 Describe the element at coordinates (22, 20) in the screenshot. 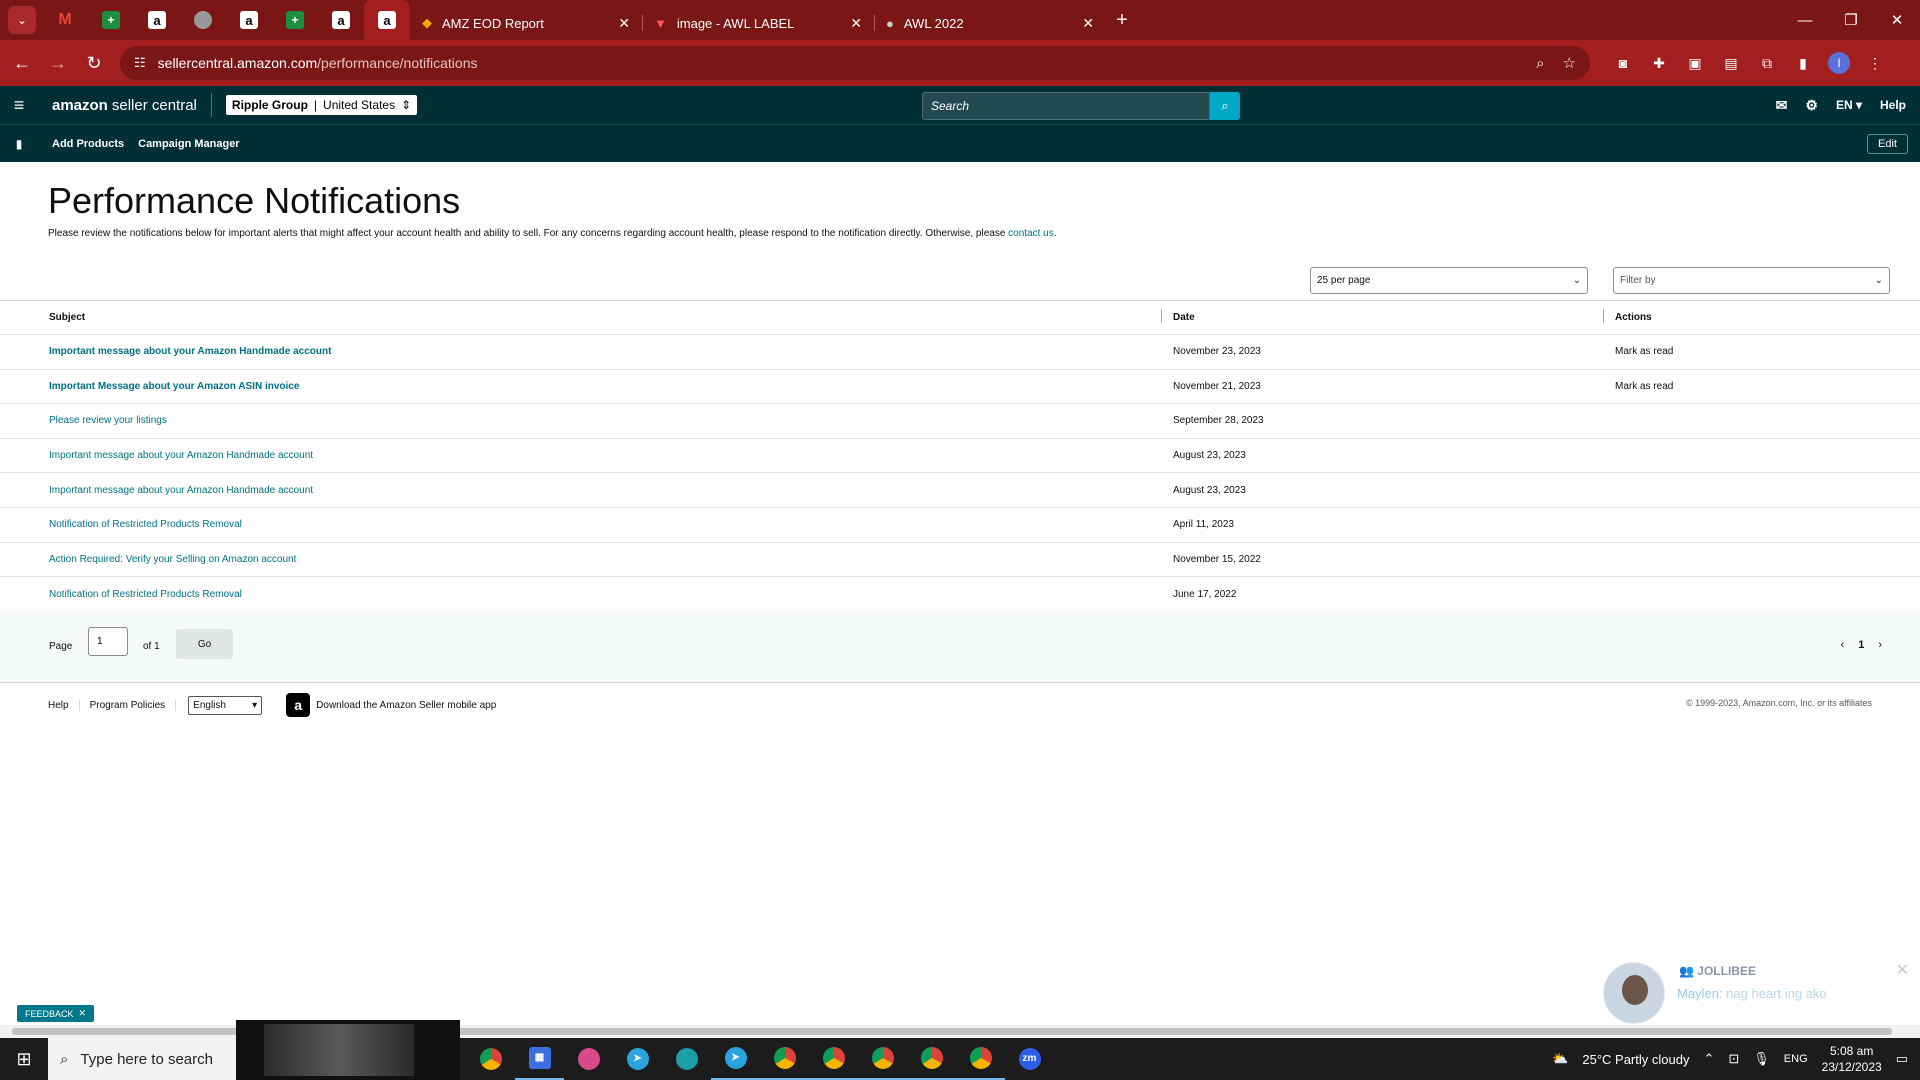

I see `tab-search-icon: ⌄` at that location.